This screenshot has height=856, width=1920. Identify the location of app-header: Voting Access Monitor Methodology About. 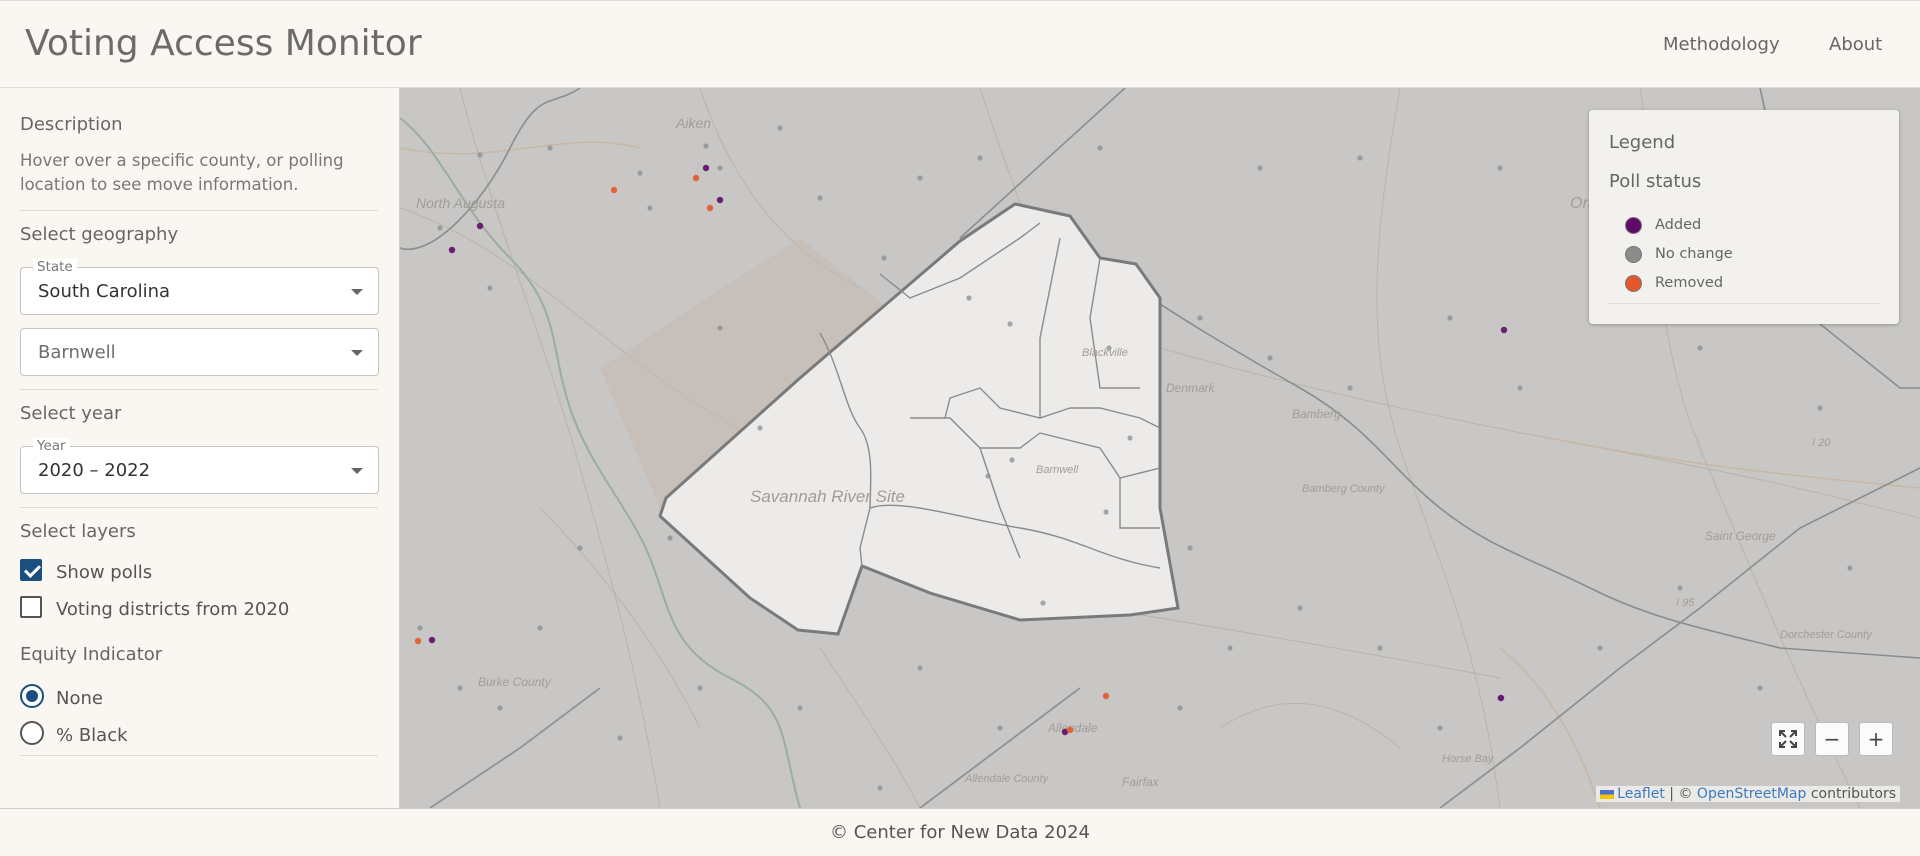
(960, 44).